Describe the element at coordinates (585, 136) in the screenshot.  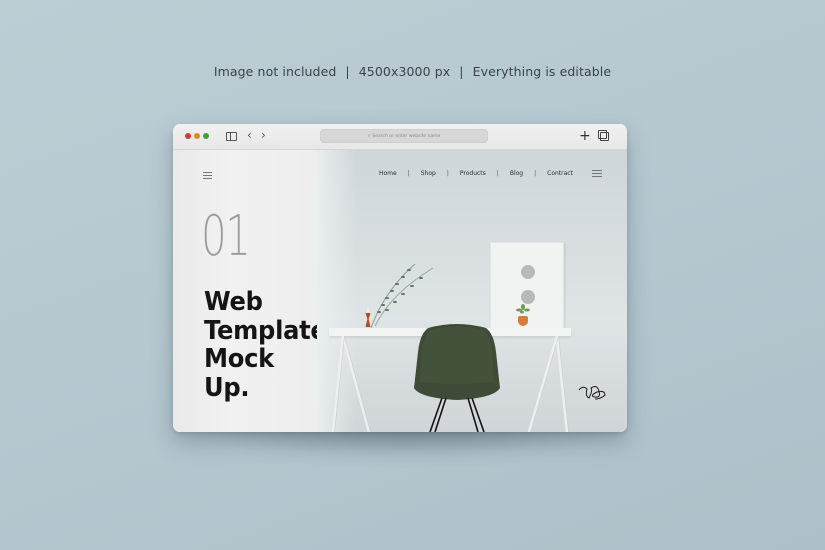
I see `new-tab-button: +` at that location.